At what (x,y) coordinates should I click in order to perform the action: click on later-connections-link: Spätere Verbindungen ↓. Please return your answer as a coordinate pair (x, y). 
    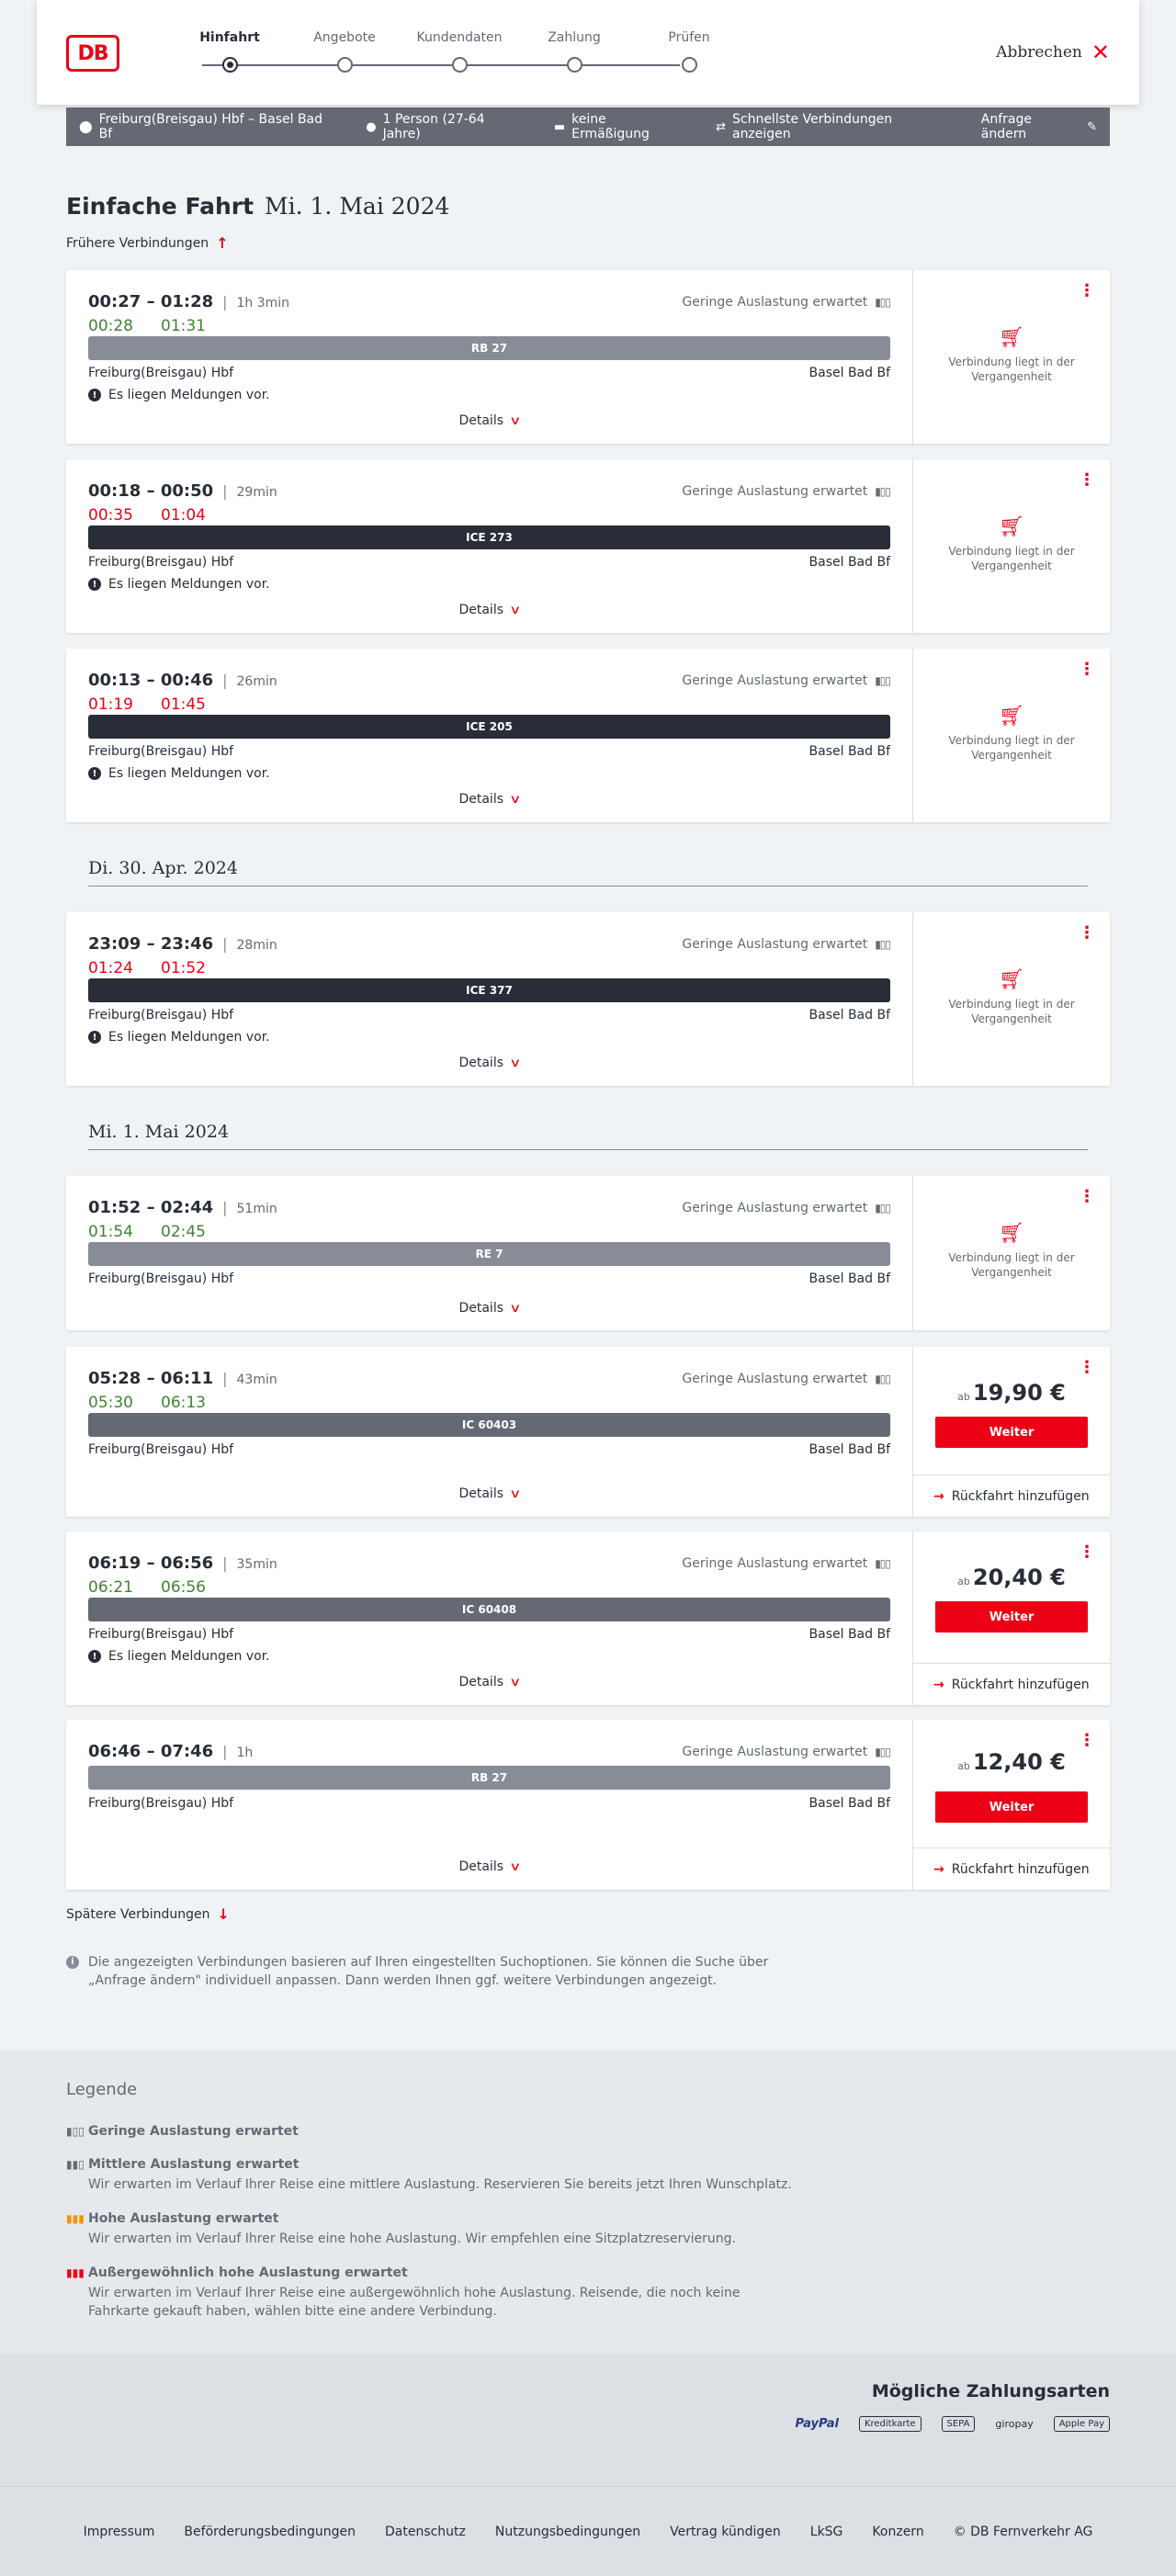
    Looking at the image, I should click on (148, 1914).